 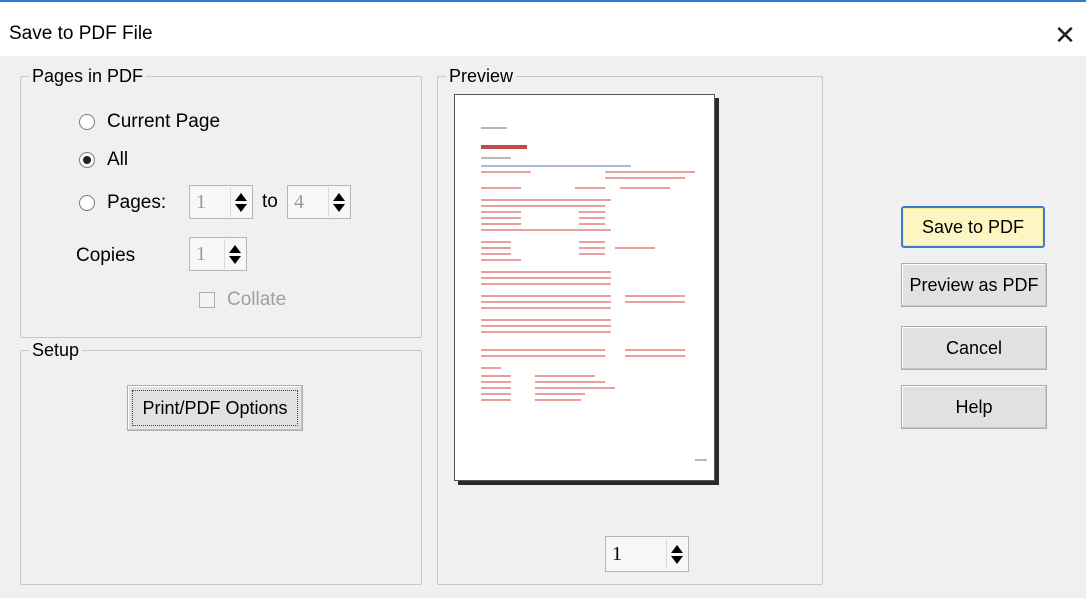 I want to click on collate-checkbox-row: Collate, so click(x=242, y=300).